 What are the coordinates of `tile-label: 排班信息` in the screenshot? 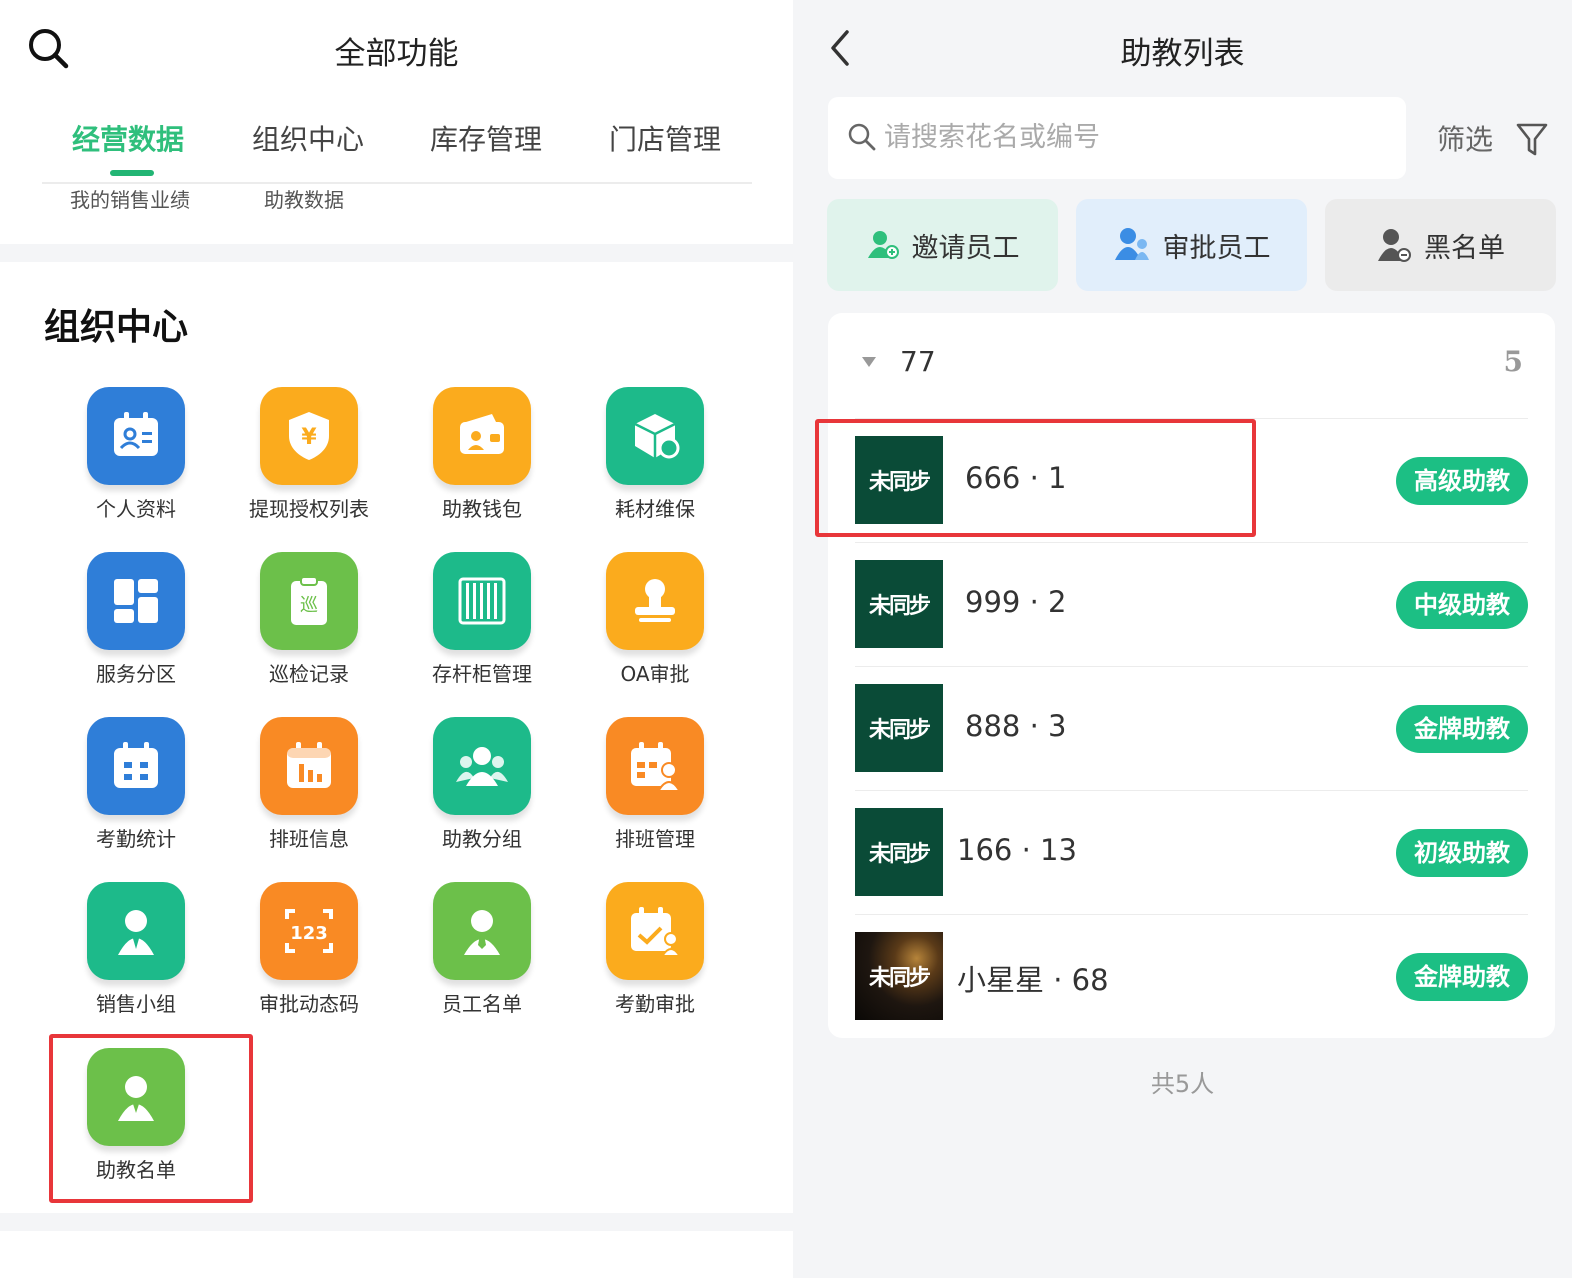 It's located at (309, 839).